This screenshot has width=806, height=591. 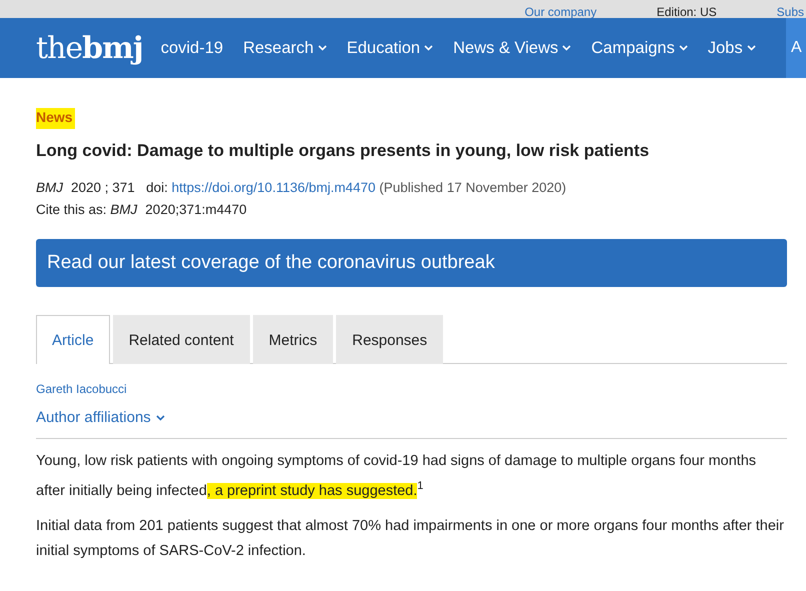 What do you see at coordinates (343, 151) in the screenshot?
I see `article-title: Long covid: Damage to multiple organs presents in young, low risk patients` at bounding box center [343, 151].